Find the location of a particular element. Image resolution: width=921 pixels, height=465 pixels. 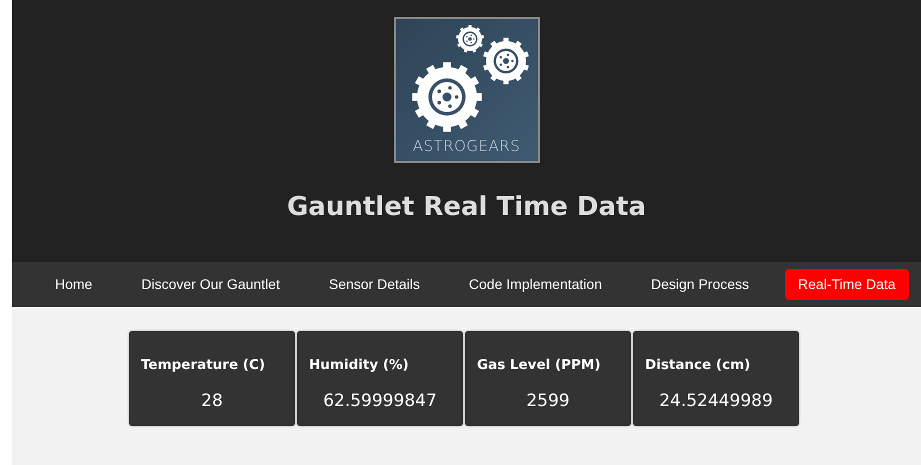

reading-value: 62.59999847 is located at coordinates (380, 402).